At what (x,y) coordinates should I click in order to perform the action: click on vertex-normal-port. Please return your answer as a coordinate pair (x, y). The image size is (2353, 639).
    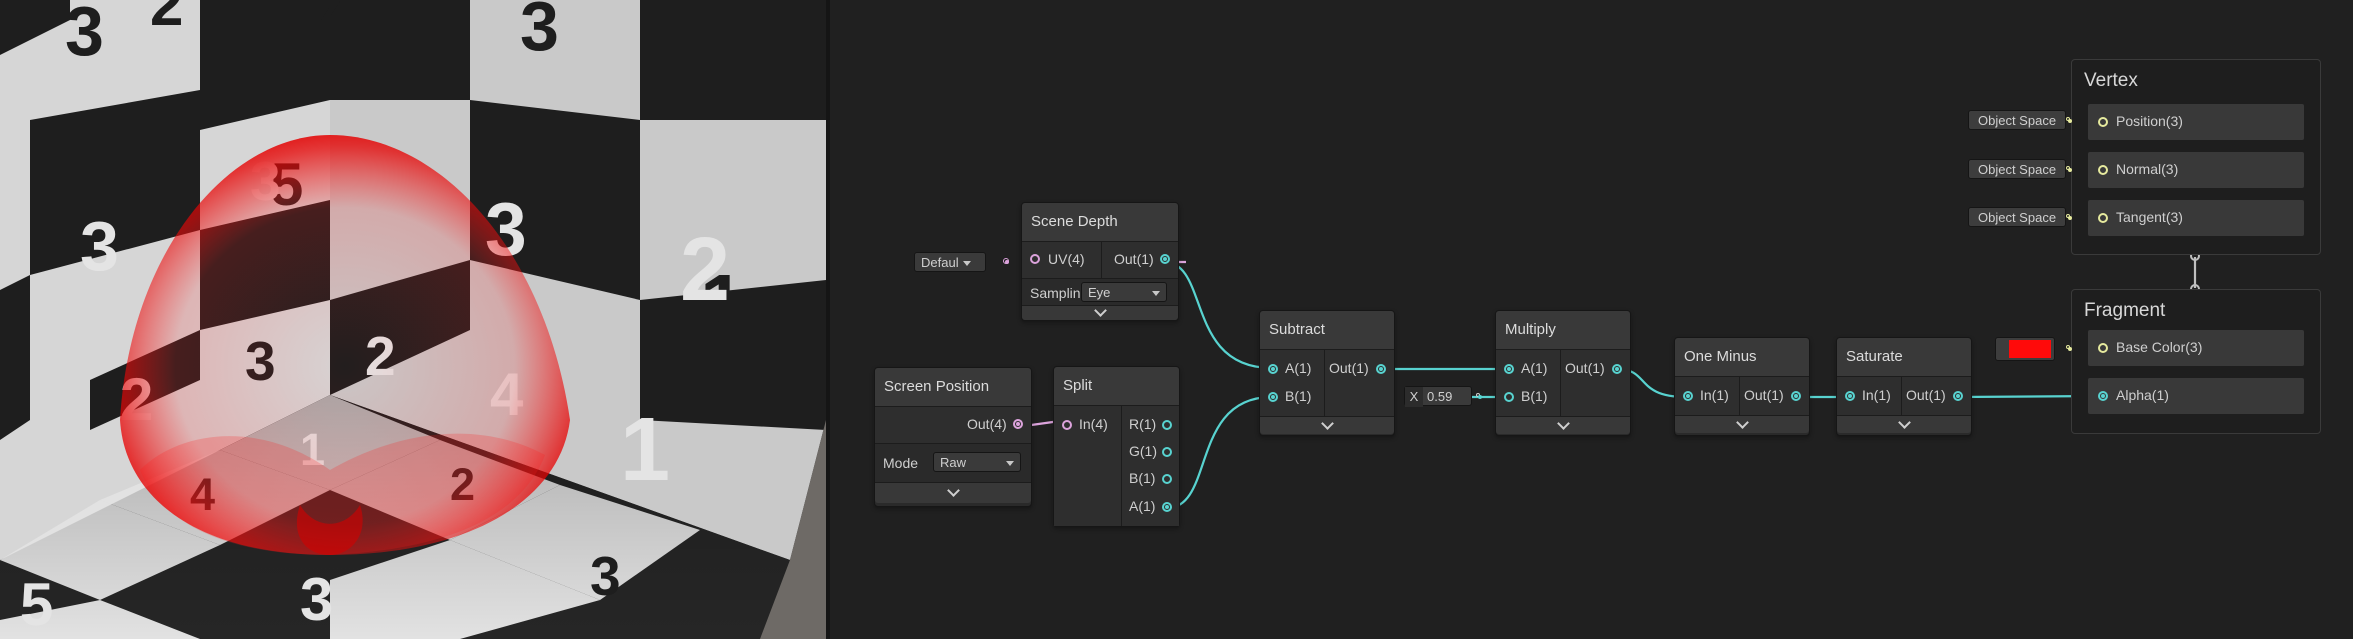
    Looking at the image, I should click on (2103, 170).